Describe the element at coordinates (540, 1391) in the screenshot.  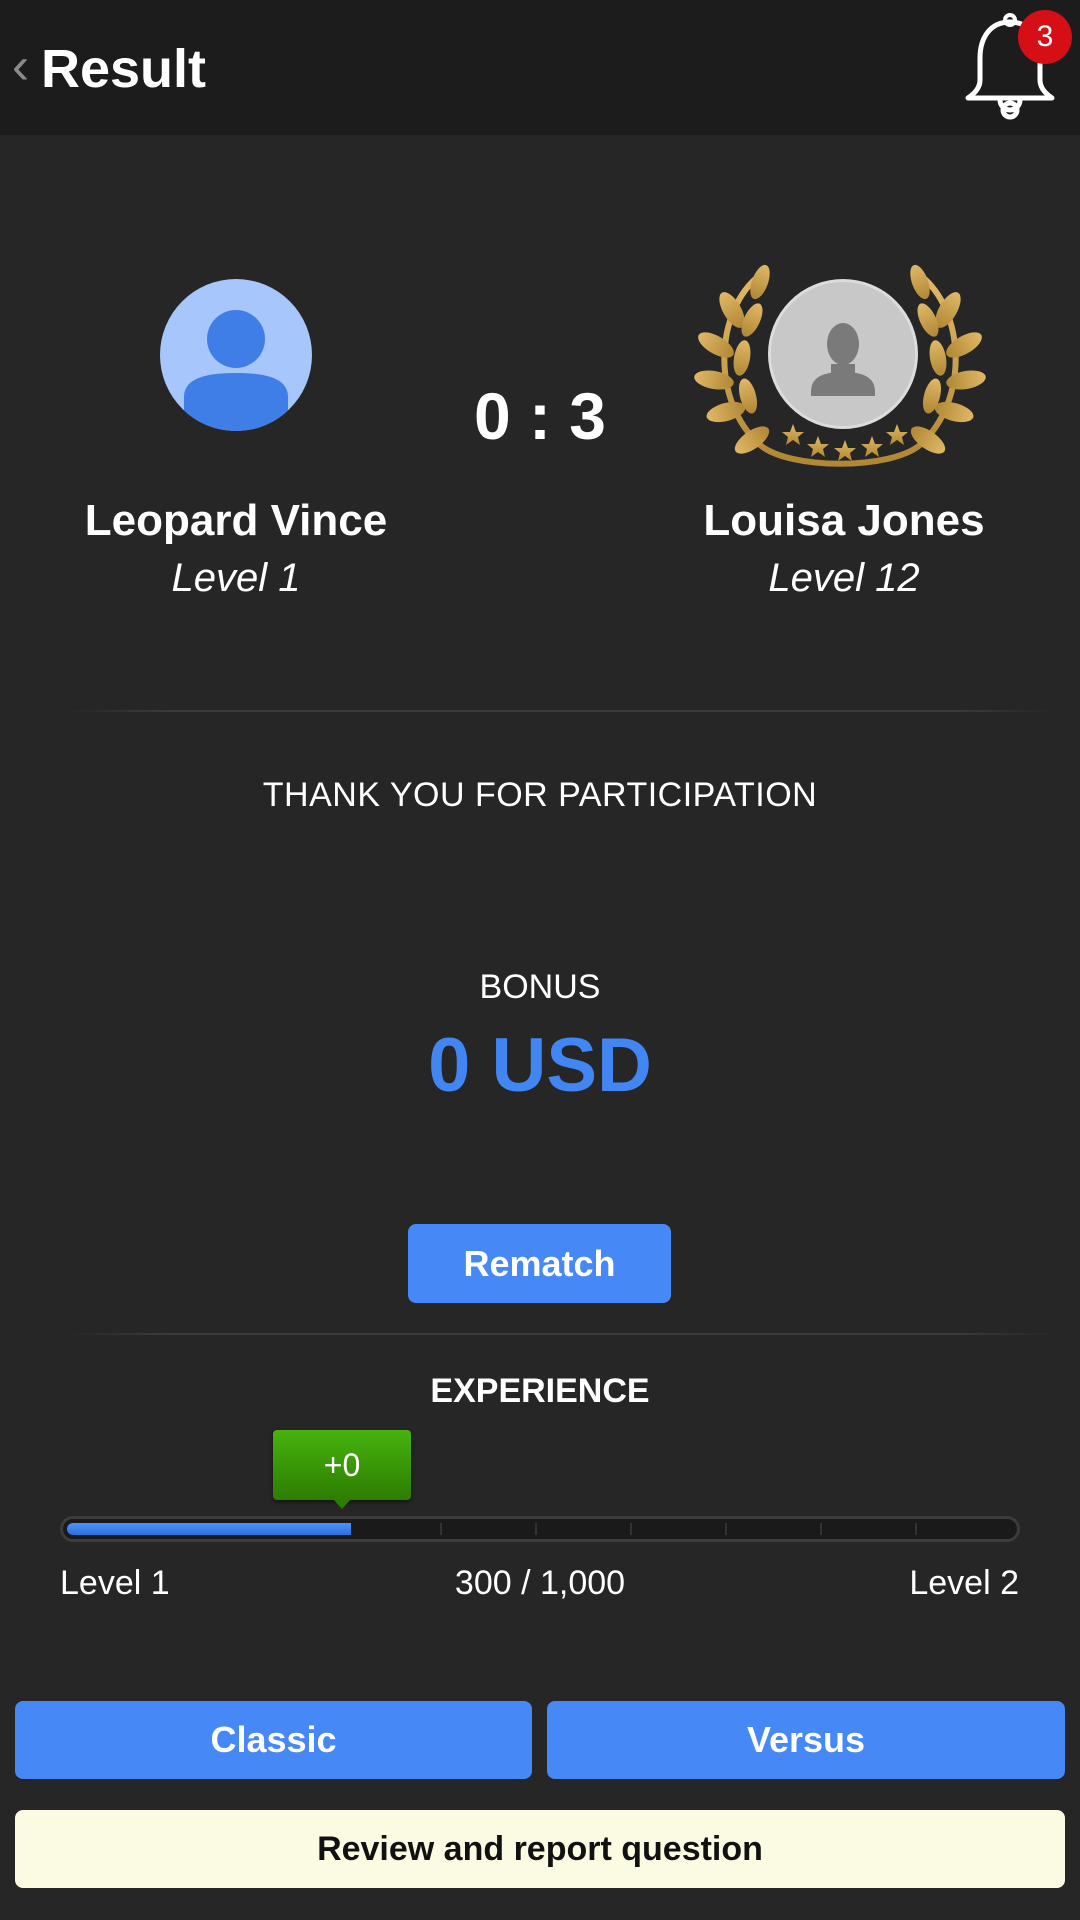
I see `experience-title: EXPERIENCE` at that location.